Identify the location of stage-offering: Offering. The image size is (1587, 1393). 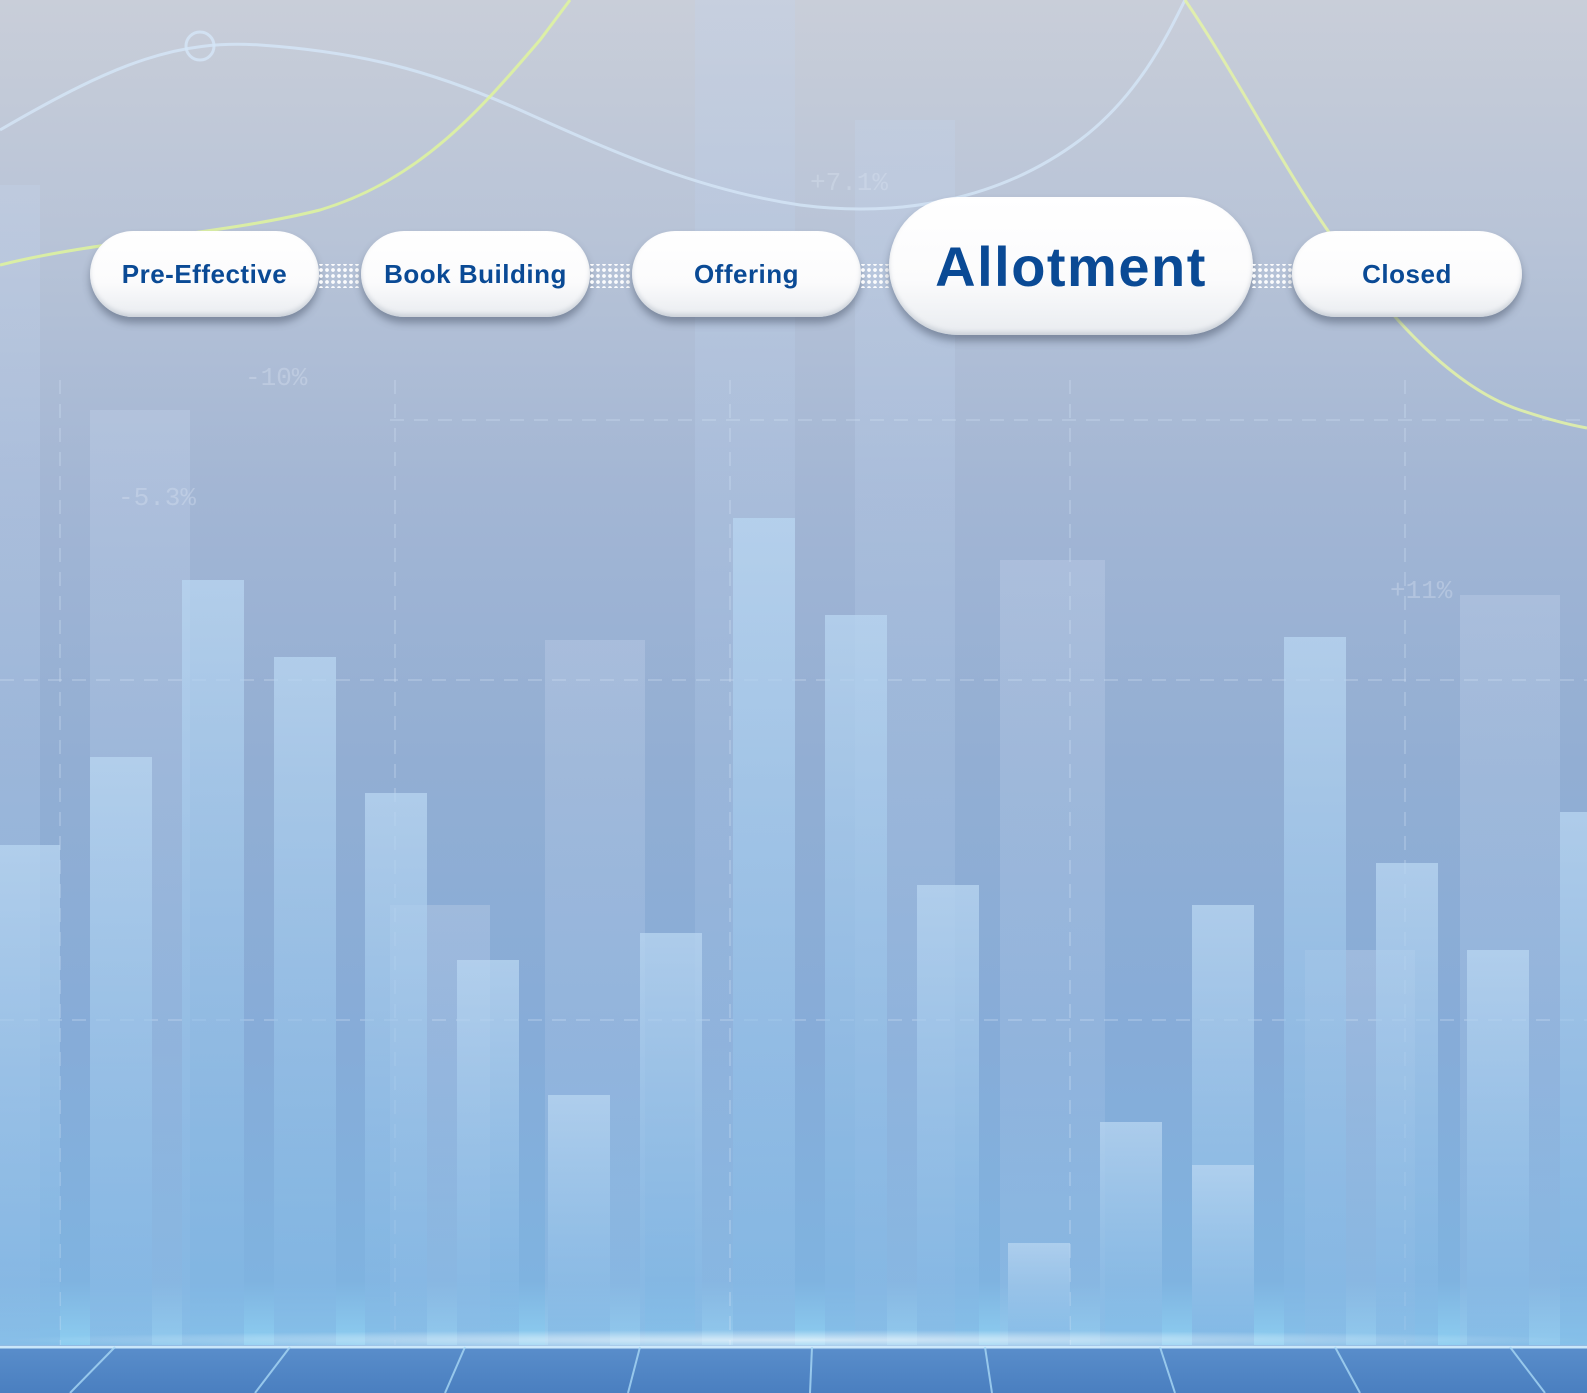
(746, 274).